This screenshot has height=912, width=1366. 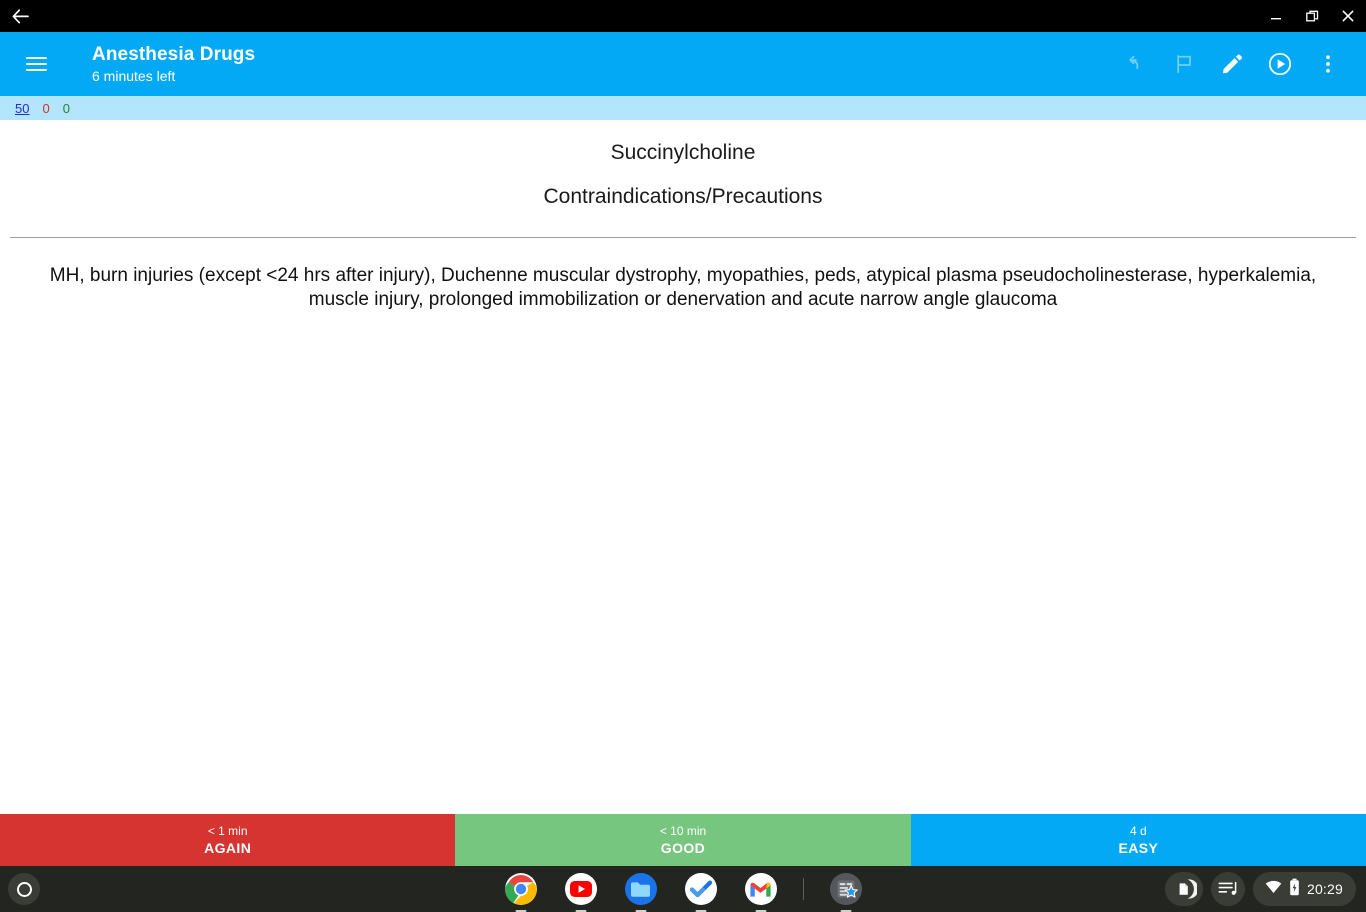 I want to click on window-controls, so click(x=1312, y=16).